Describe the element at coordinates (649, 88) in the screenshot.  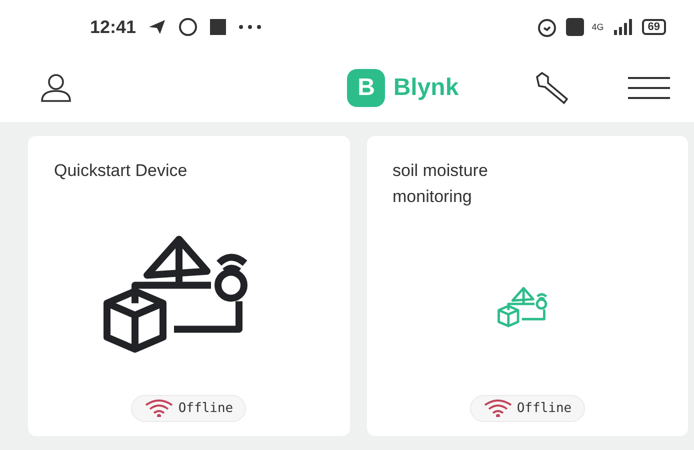
I see `menu-icon` at that location.